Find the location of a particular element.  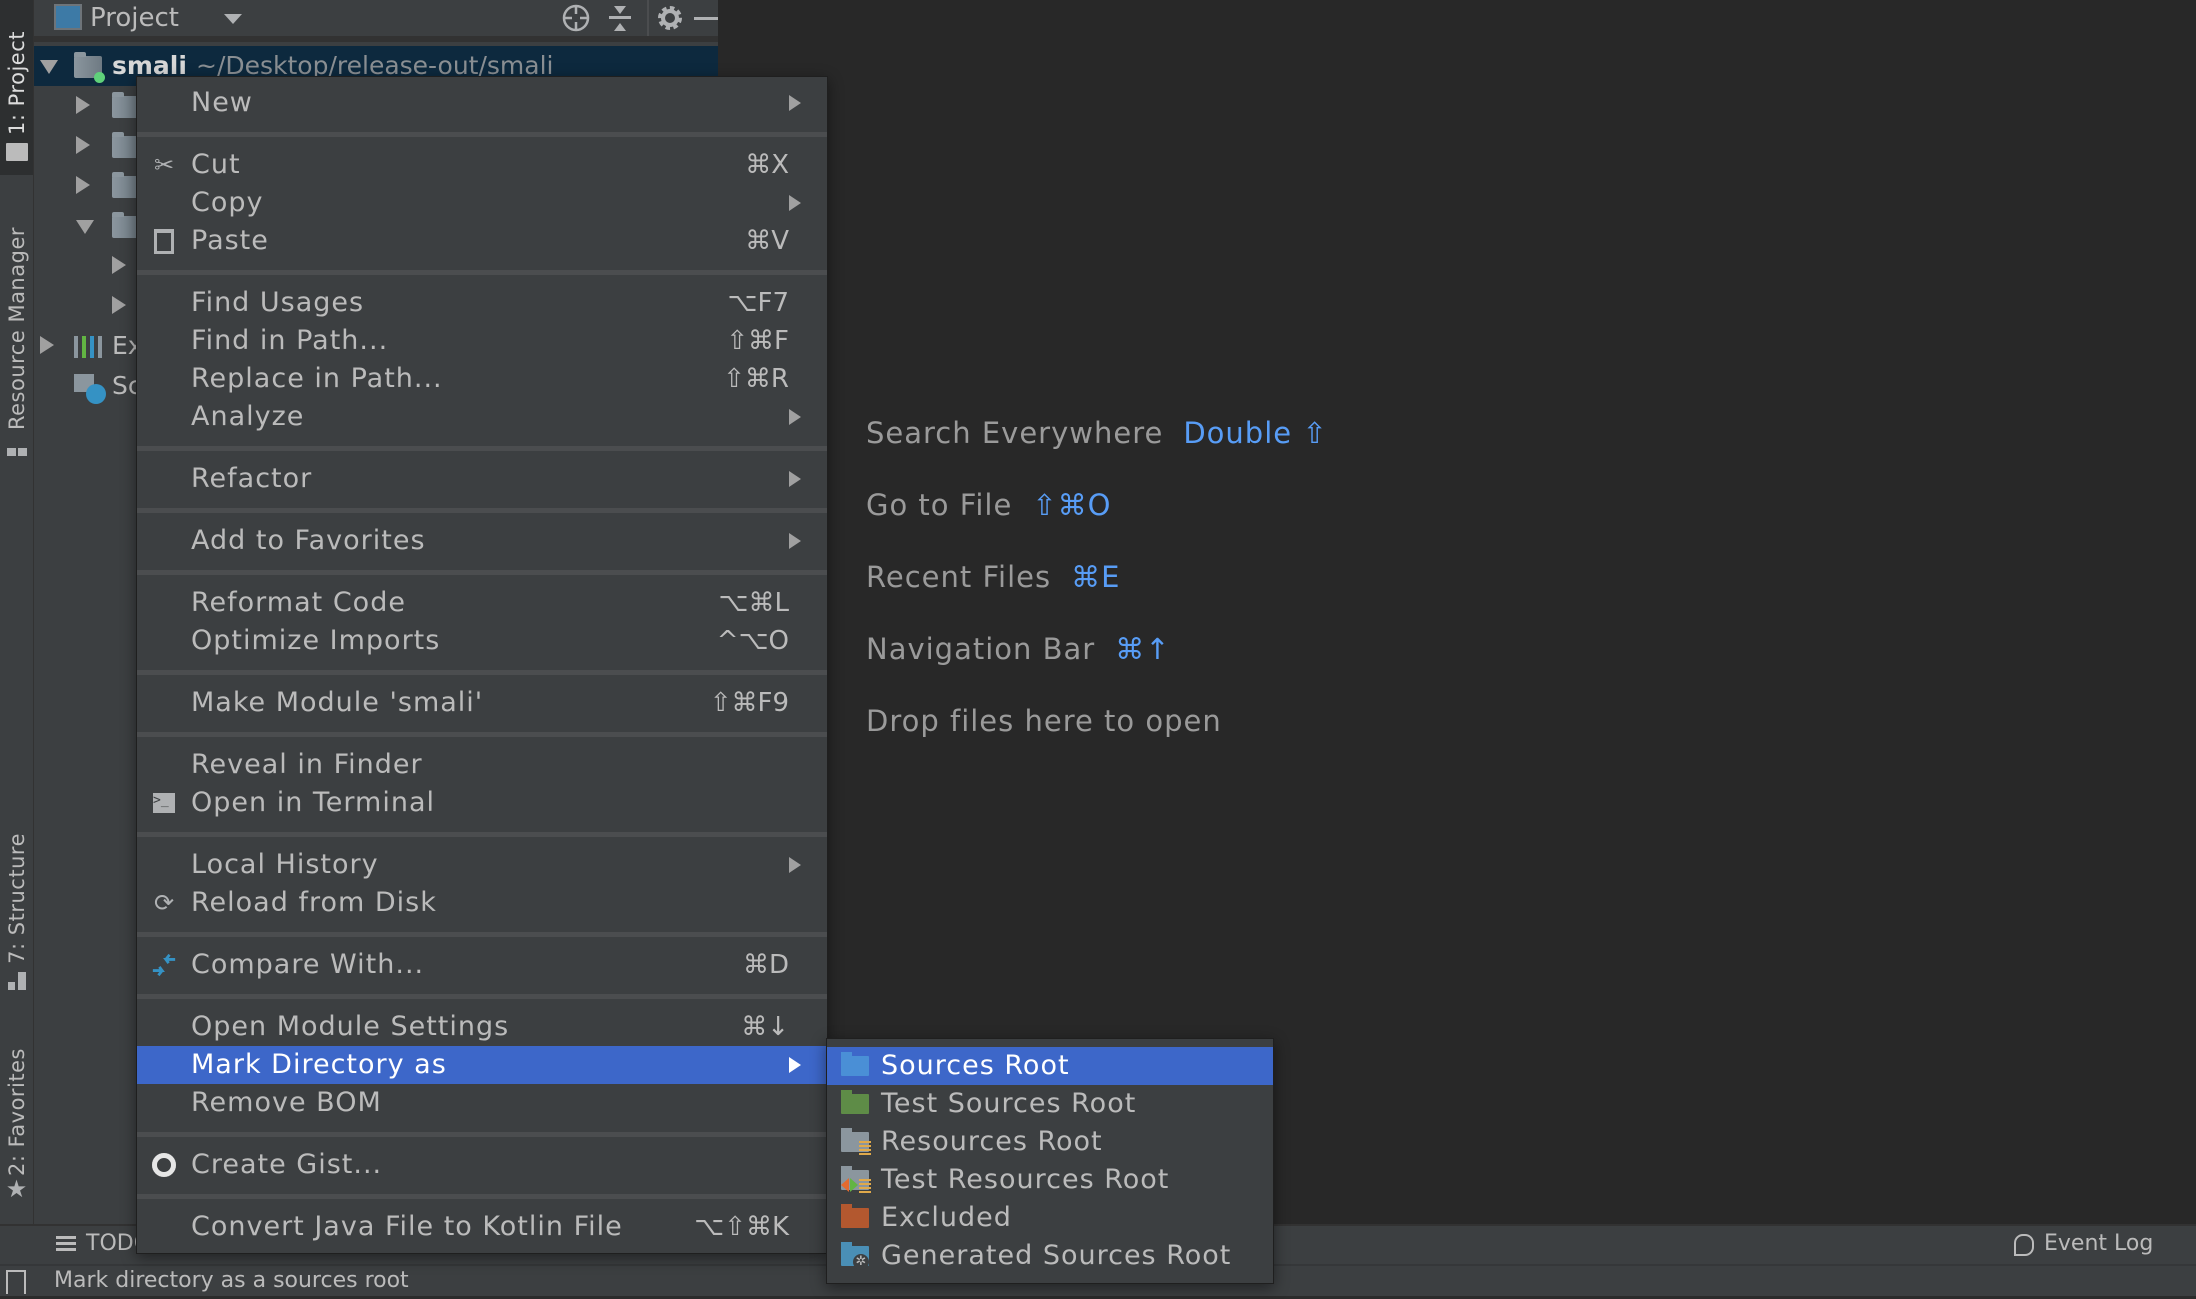

list-icon is located at coordinates (66, 1244).